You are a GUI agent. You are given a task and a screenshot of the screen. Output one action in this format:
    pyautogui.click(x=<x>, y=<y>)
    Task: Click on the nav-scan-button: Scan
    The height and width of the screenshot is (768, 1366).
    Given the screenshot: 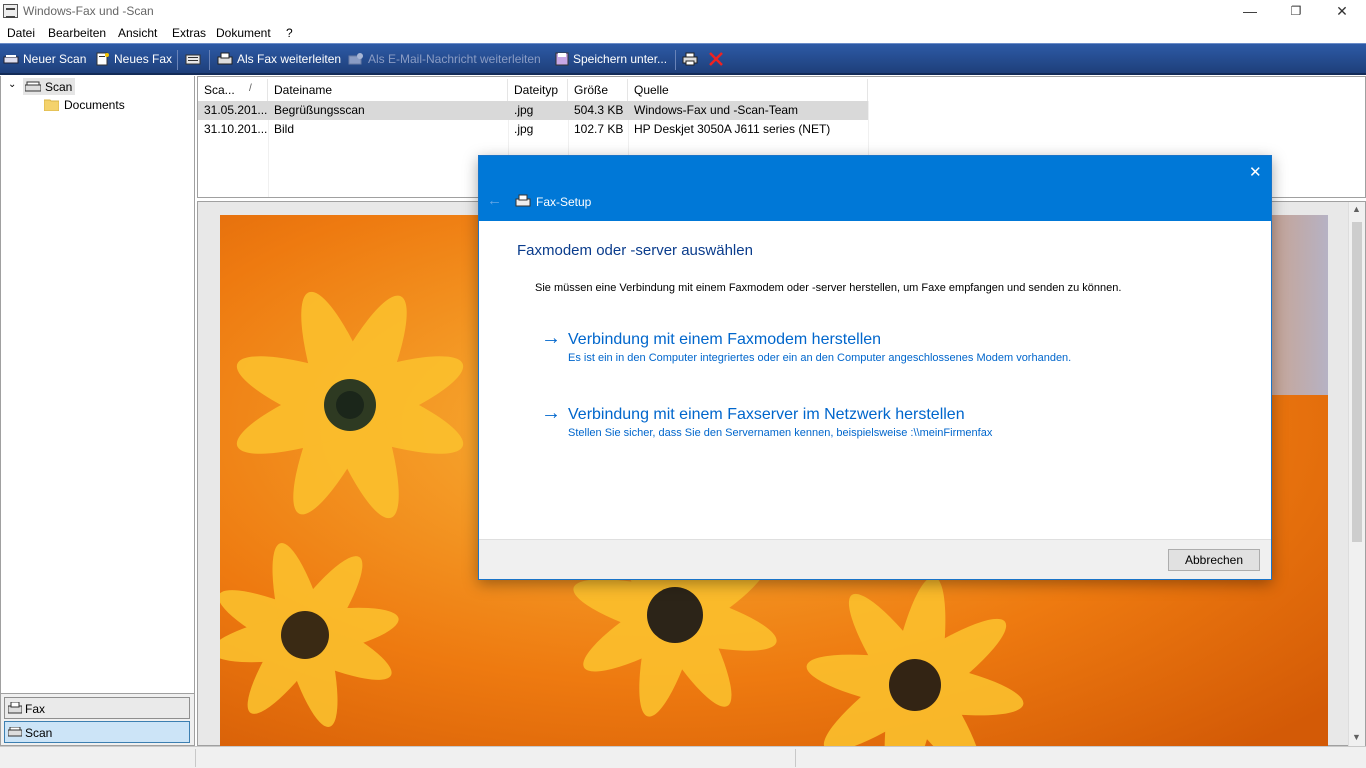 What is the action you would take?
    pyautogui.click(x=97, y=732)
    